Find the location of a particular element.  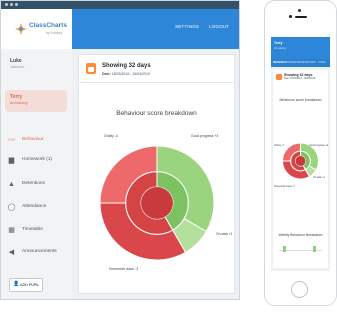

phone-pupil-name: Terry is located at coordinates (278, 43).